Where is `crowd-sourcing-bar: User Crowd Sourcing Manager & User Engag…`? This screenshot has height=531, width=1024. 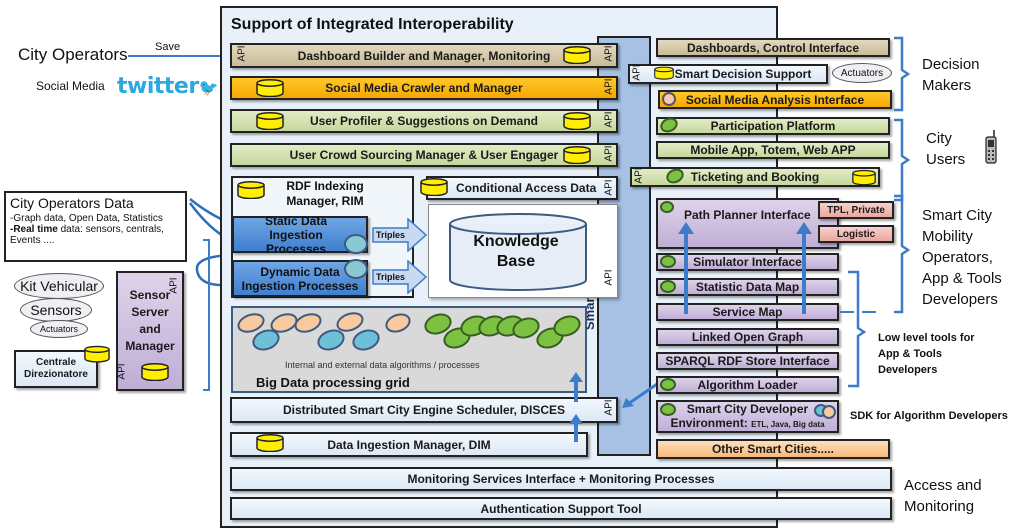
crowd-sourcing-bar: User Crowd Sourcing Manager & User Engag… is located at coordinates (424, 155).